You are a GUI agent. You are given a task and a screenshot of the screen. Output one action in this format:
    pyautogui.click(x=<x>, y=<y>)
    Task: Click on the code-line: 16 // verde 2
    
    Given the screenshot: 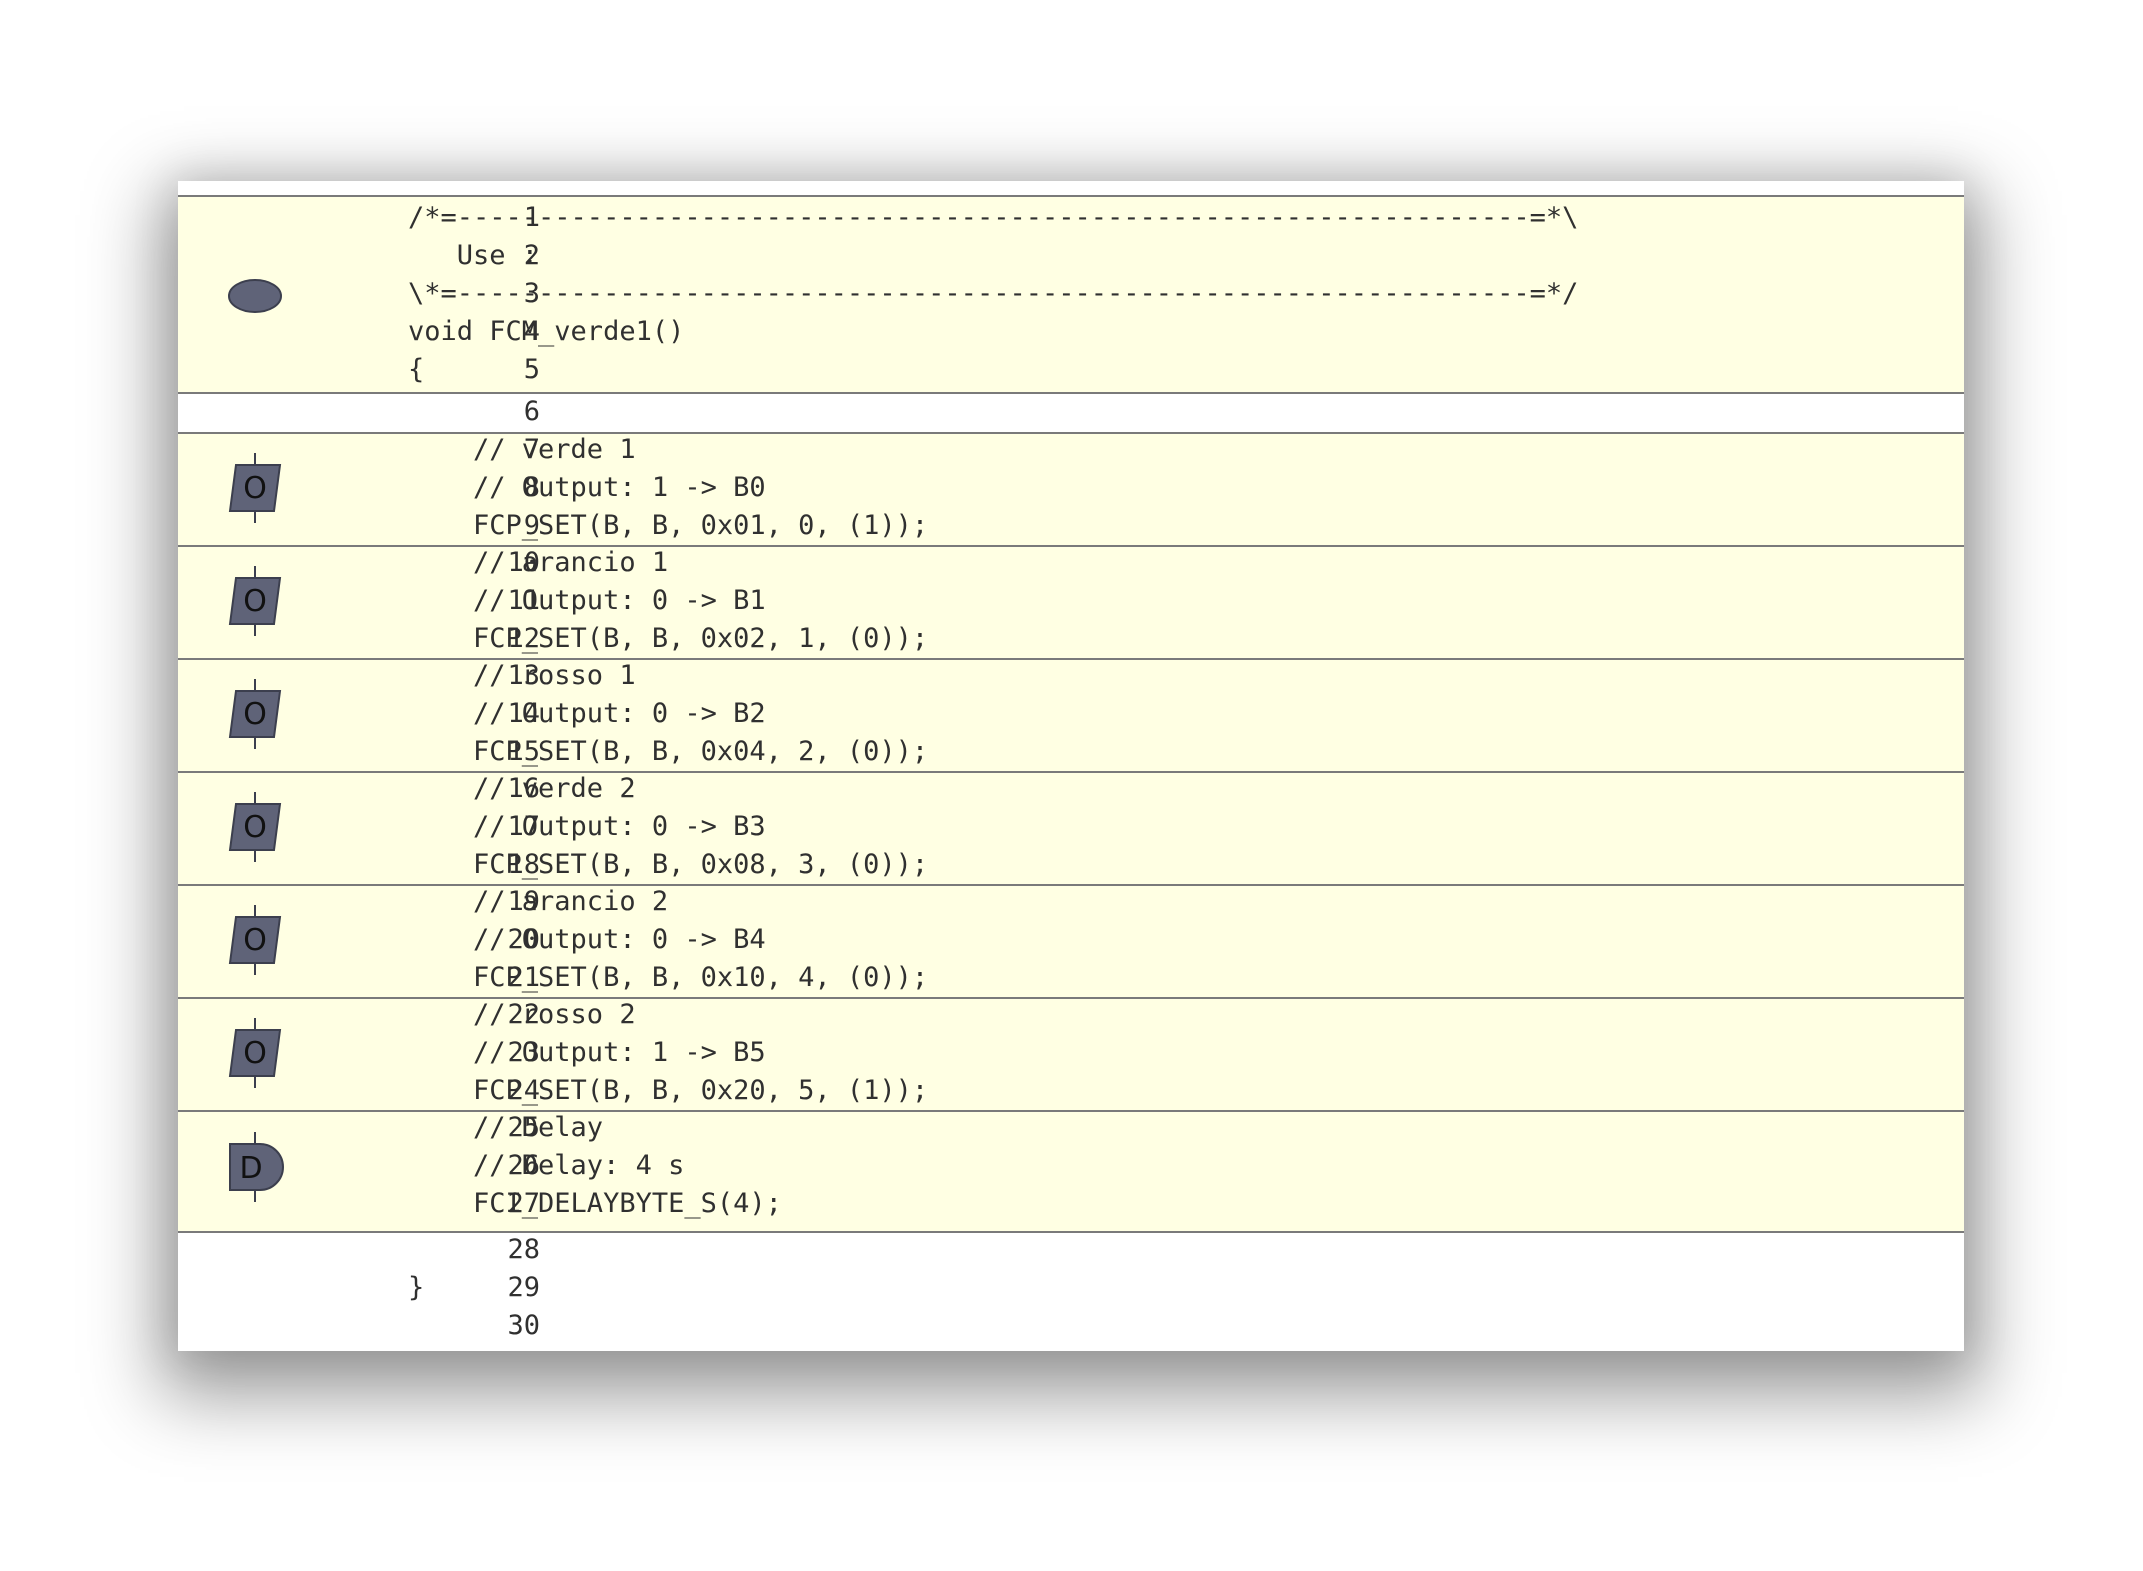 What is the action you would take?
    pyautogui.click(x=1071, y=789)
    